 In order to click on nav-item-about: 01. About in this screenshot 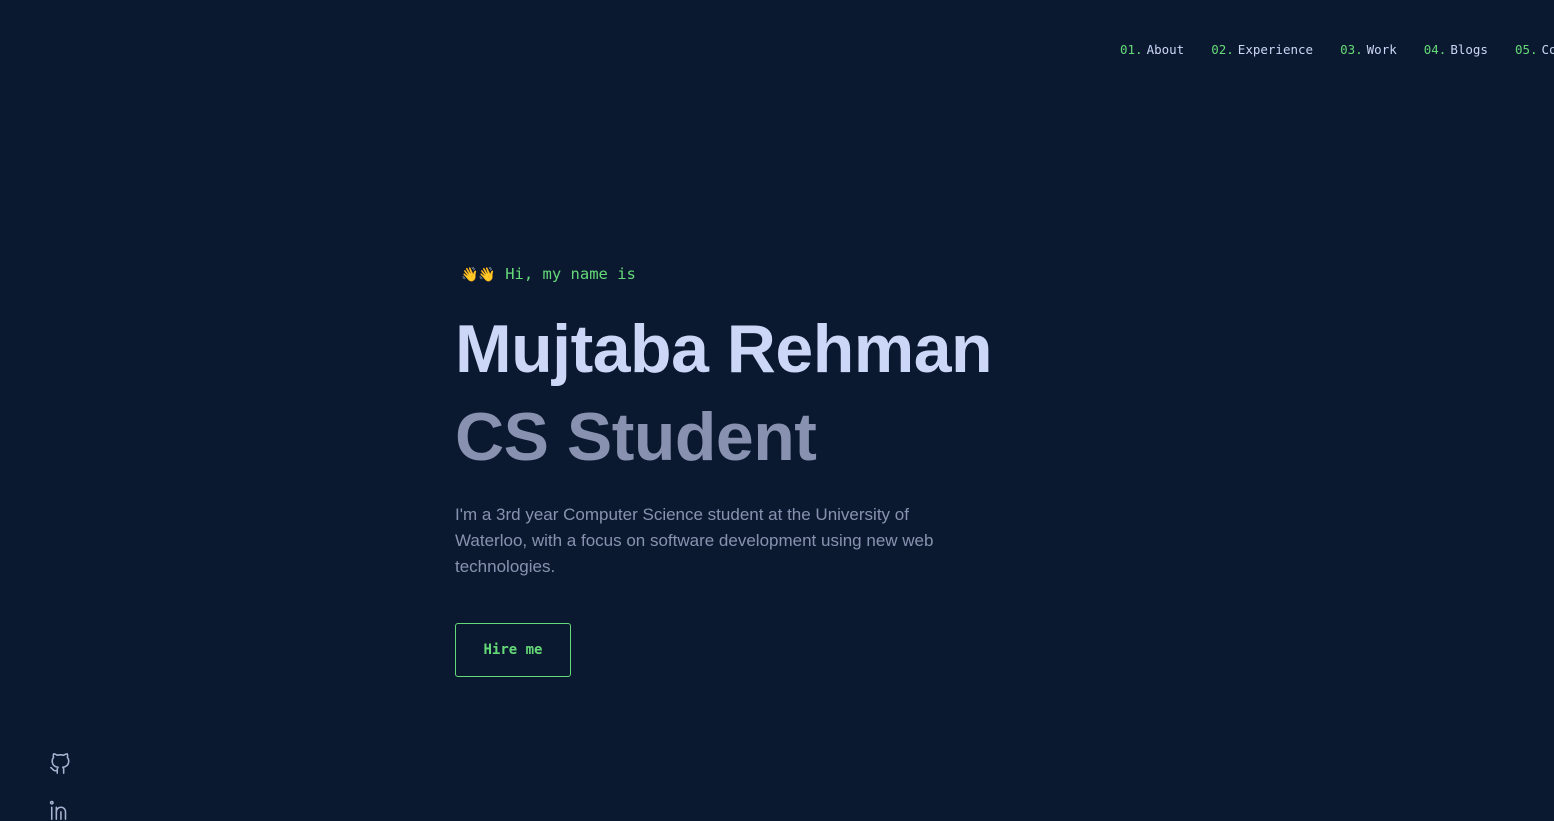, I will do `click(1152, 50)`.